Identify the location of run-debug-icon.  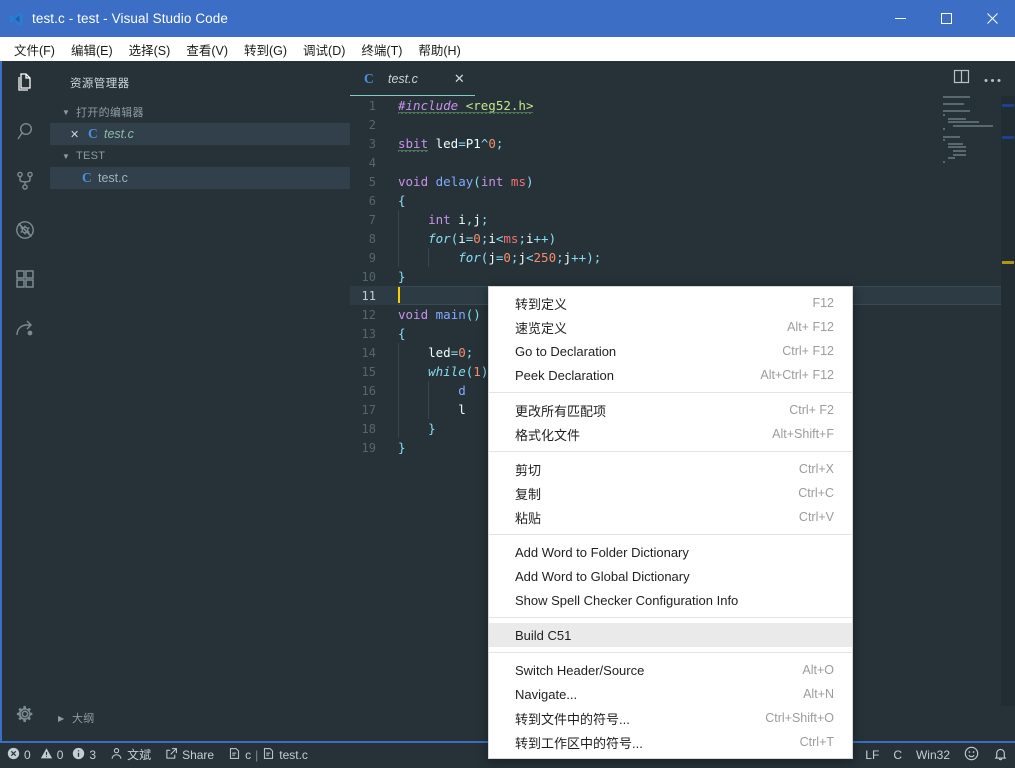
(25, 232).